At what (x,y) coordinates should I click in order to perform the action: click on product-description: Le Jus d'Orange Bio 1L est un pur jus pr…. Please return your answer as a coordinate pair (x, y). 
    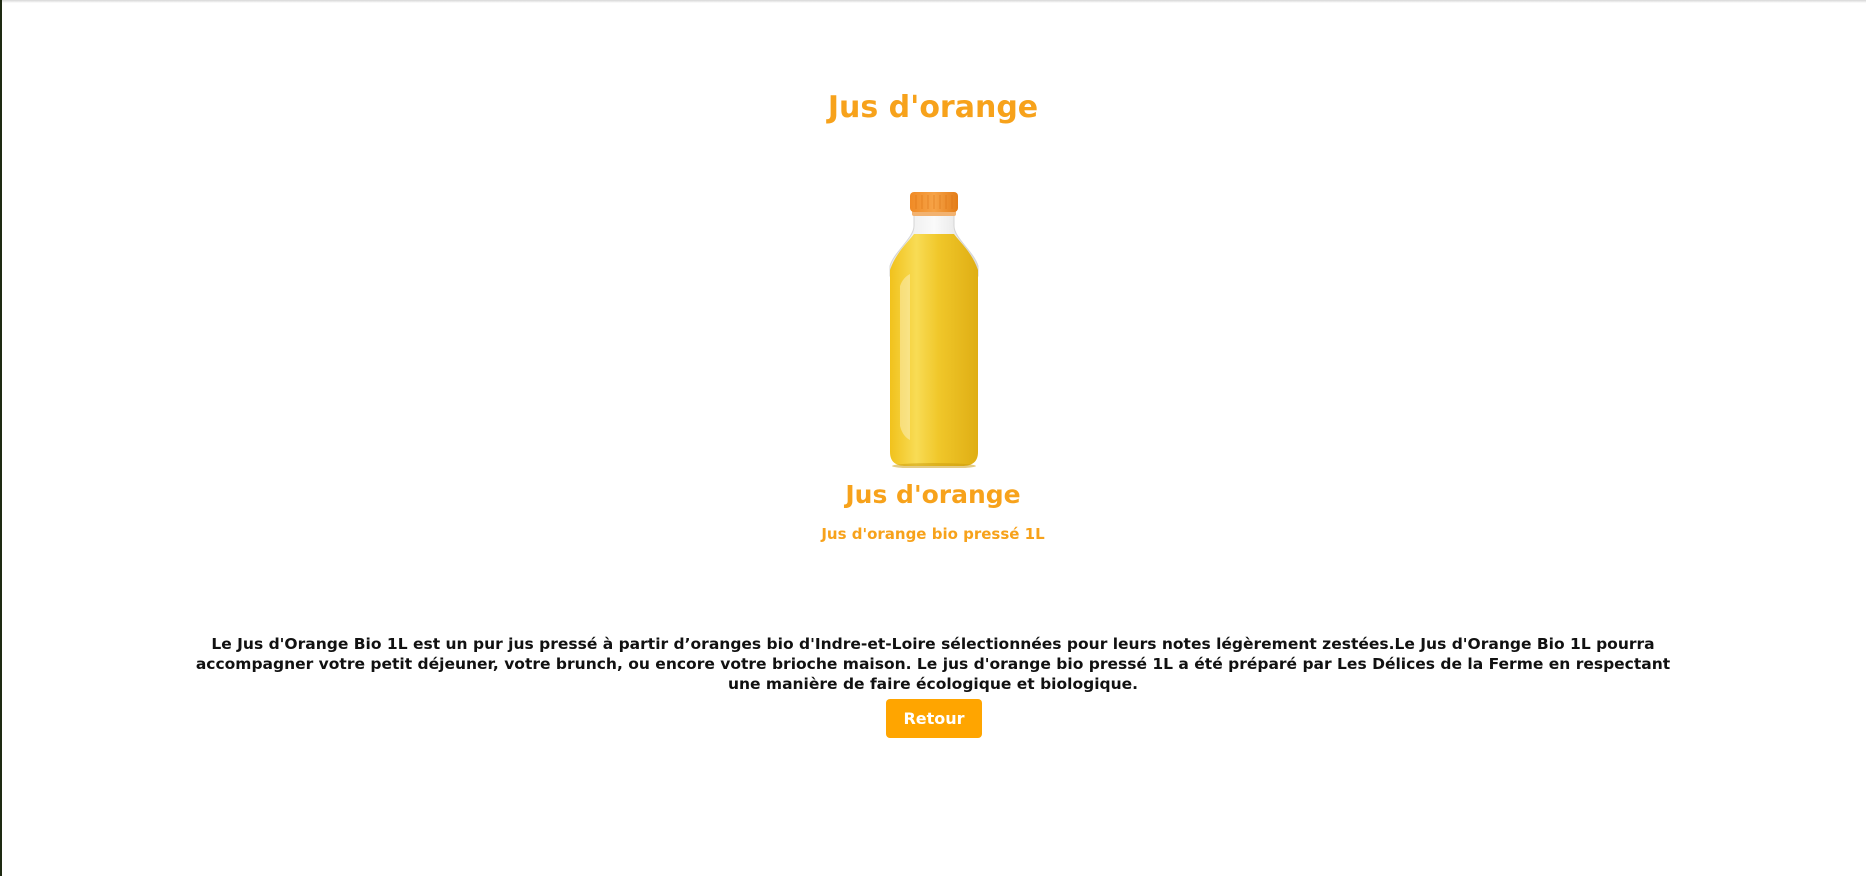
    Looking at the image, I should click on (933, 664).